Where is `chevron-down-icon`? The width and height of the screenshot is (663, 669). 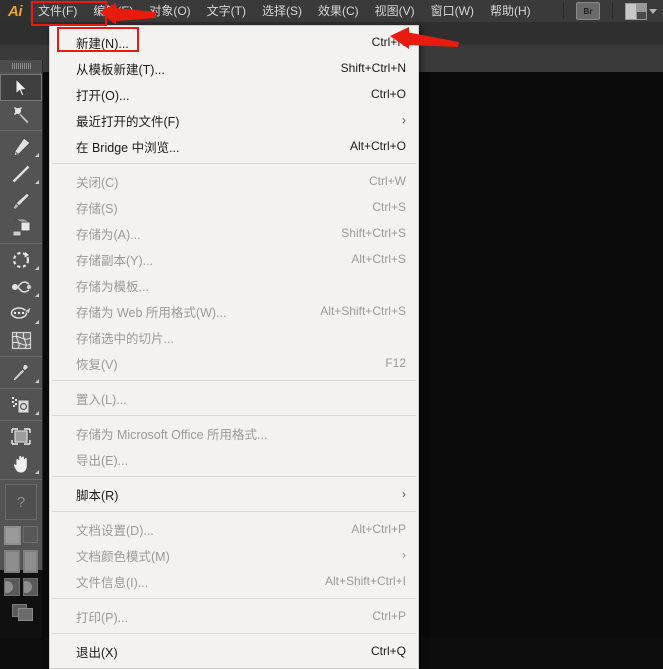 chevron-down-icon is located at coordinates (653, 11).